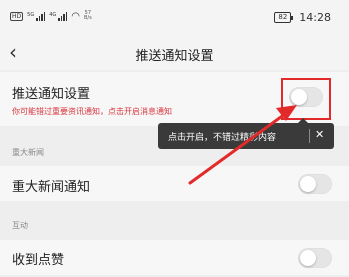  Describe the element at coordinates (284, 17) in the screenshot. I see `battery-icon: 82` at that location.